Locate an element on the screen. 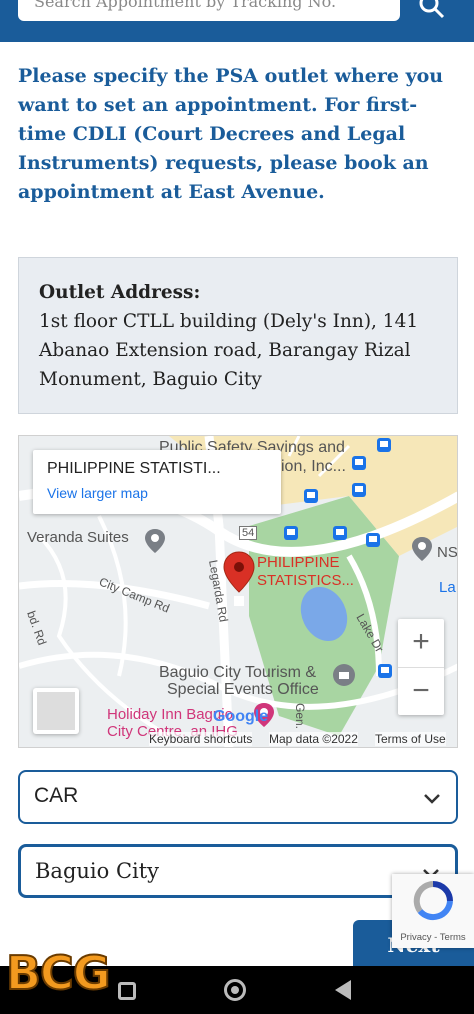  map-pin-icon is located at coordinates (239, 572).